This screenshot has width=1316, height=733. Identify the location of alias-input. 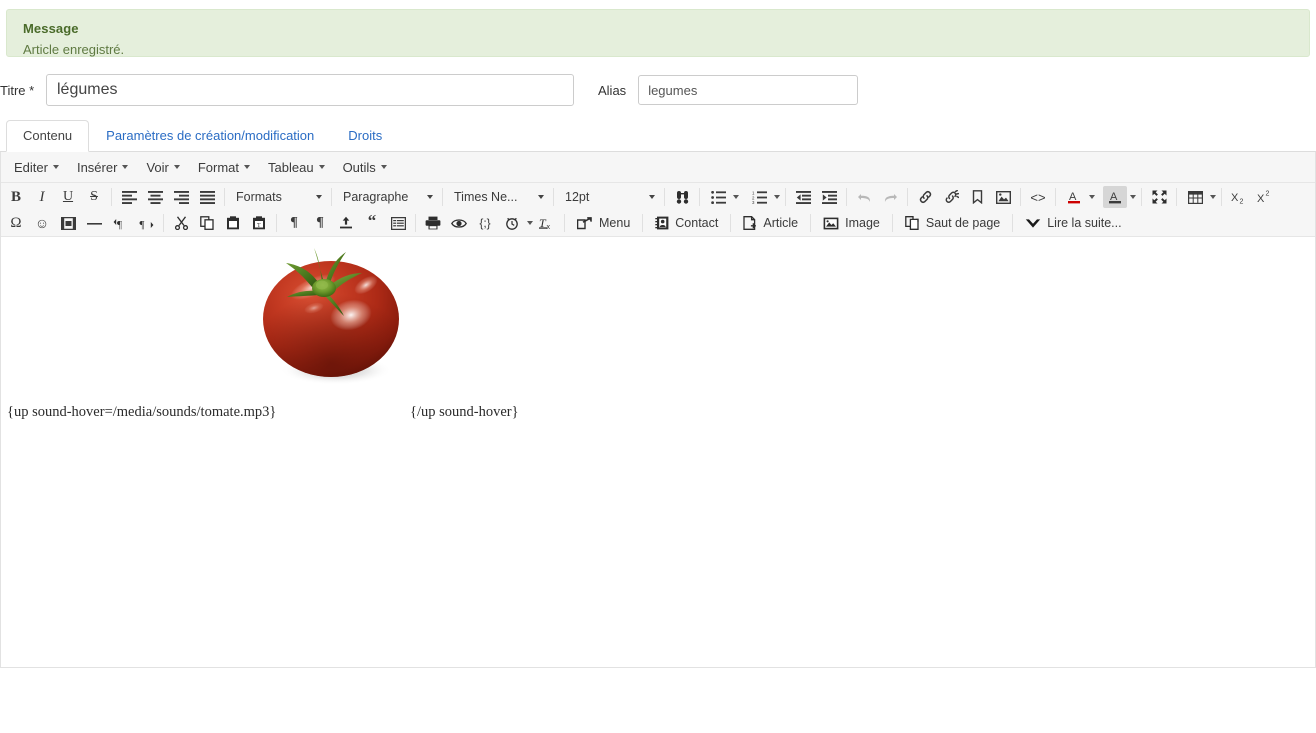
(748, 90).